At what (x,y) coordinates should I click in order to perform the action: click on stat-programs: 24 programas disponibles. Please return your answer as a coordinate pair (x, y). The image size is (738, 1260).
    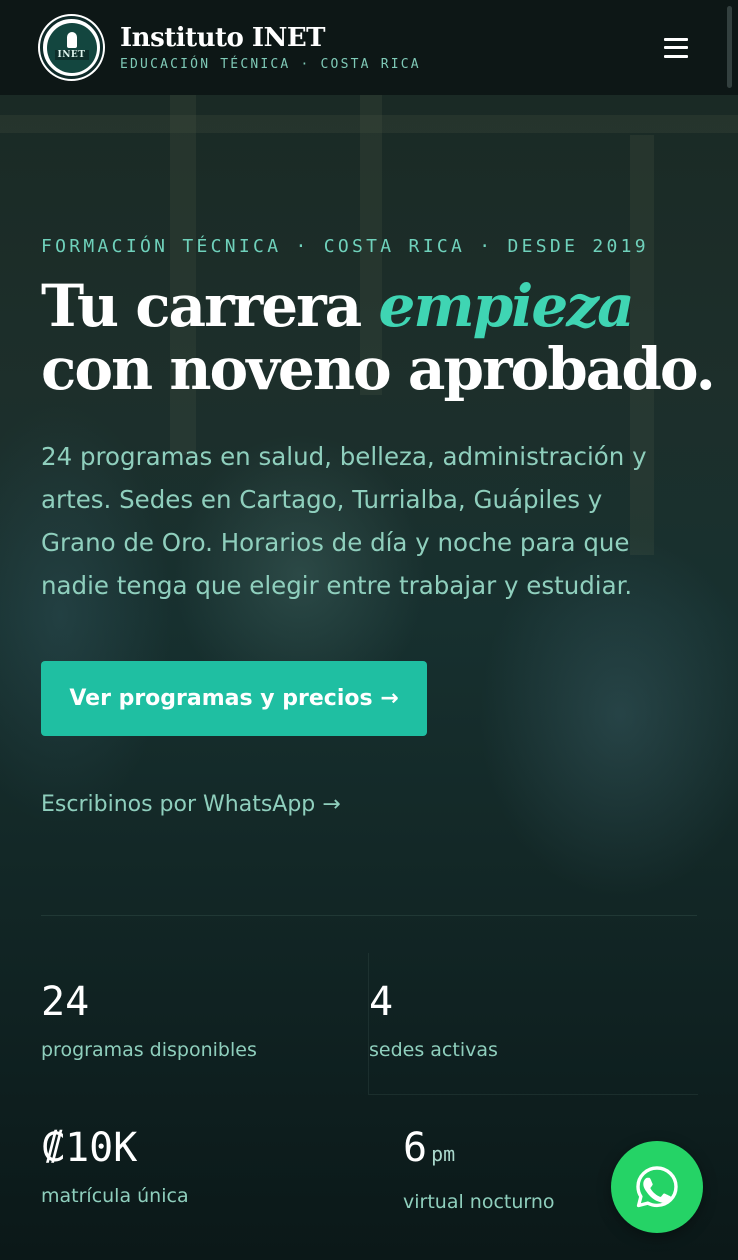
    Looking at the image, I should click on (149, 1020).